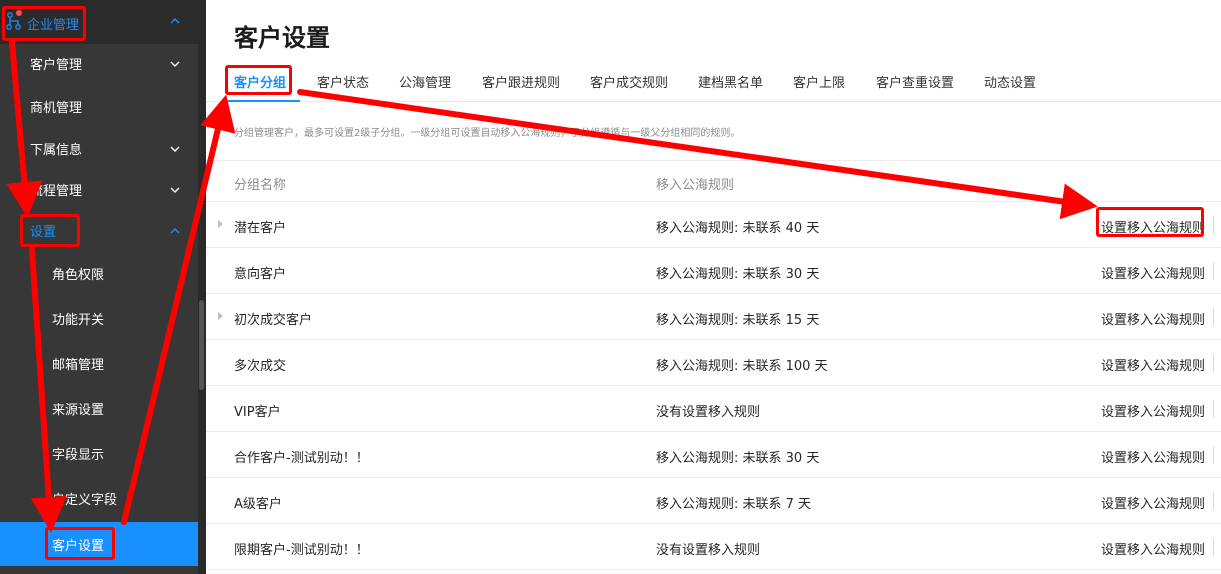 The image size is (1221, 574). Describe the element at coordinates (56, 65) in the screenshot. I see `sidebar-item-label: 客户管理` at that location.